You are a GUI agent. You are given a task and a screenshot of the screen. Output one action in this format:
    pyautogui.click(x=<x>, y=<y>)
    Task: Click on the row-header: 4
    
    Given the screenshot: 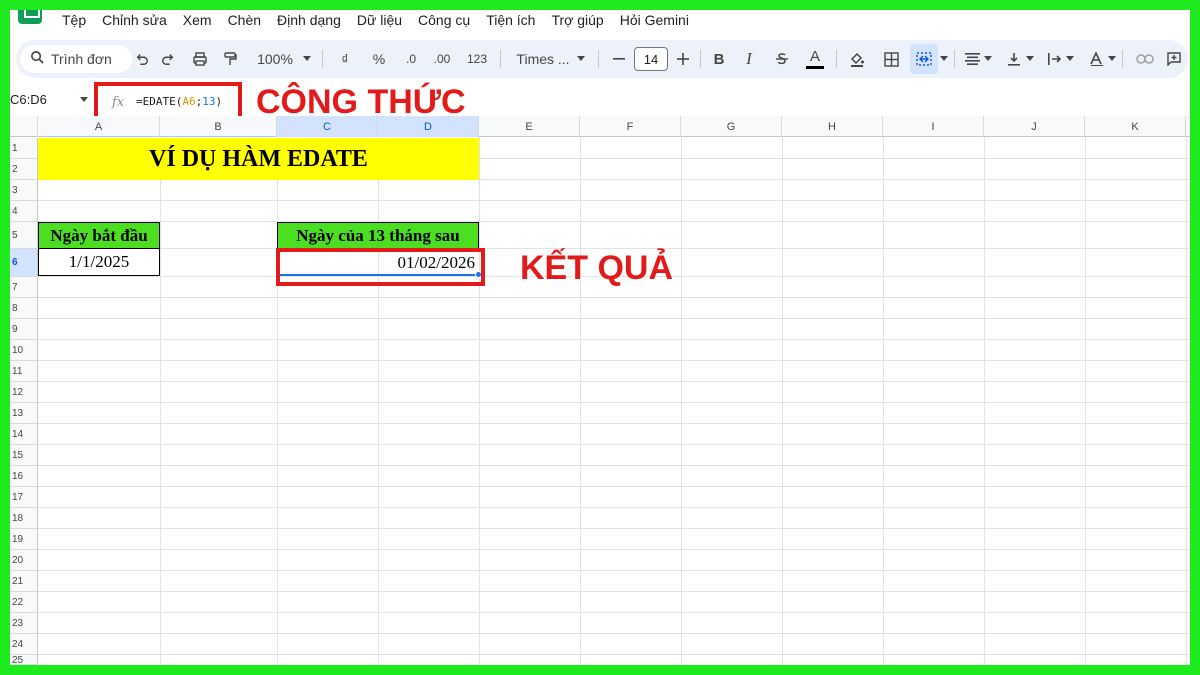 What is the action you would take?
    pyautogui.click(x=24, y=211)
    